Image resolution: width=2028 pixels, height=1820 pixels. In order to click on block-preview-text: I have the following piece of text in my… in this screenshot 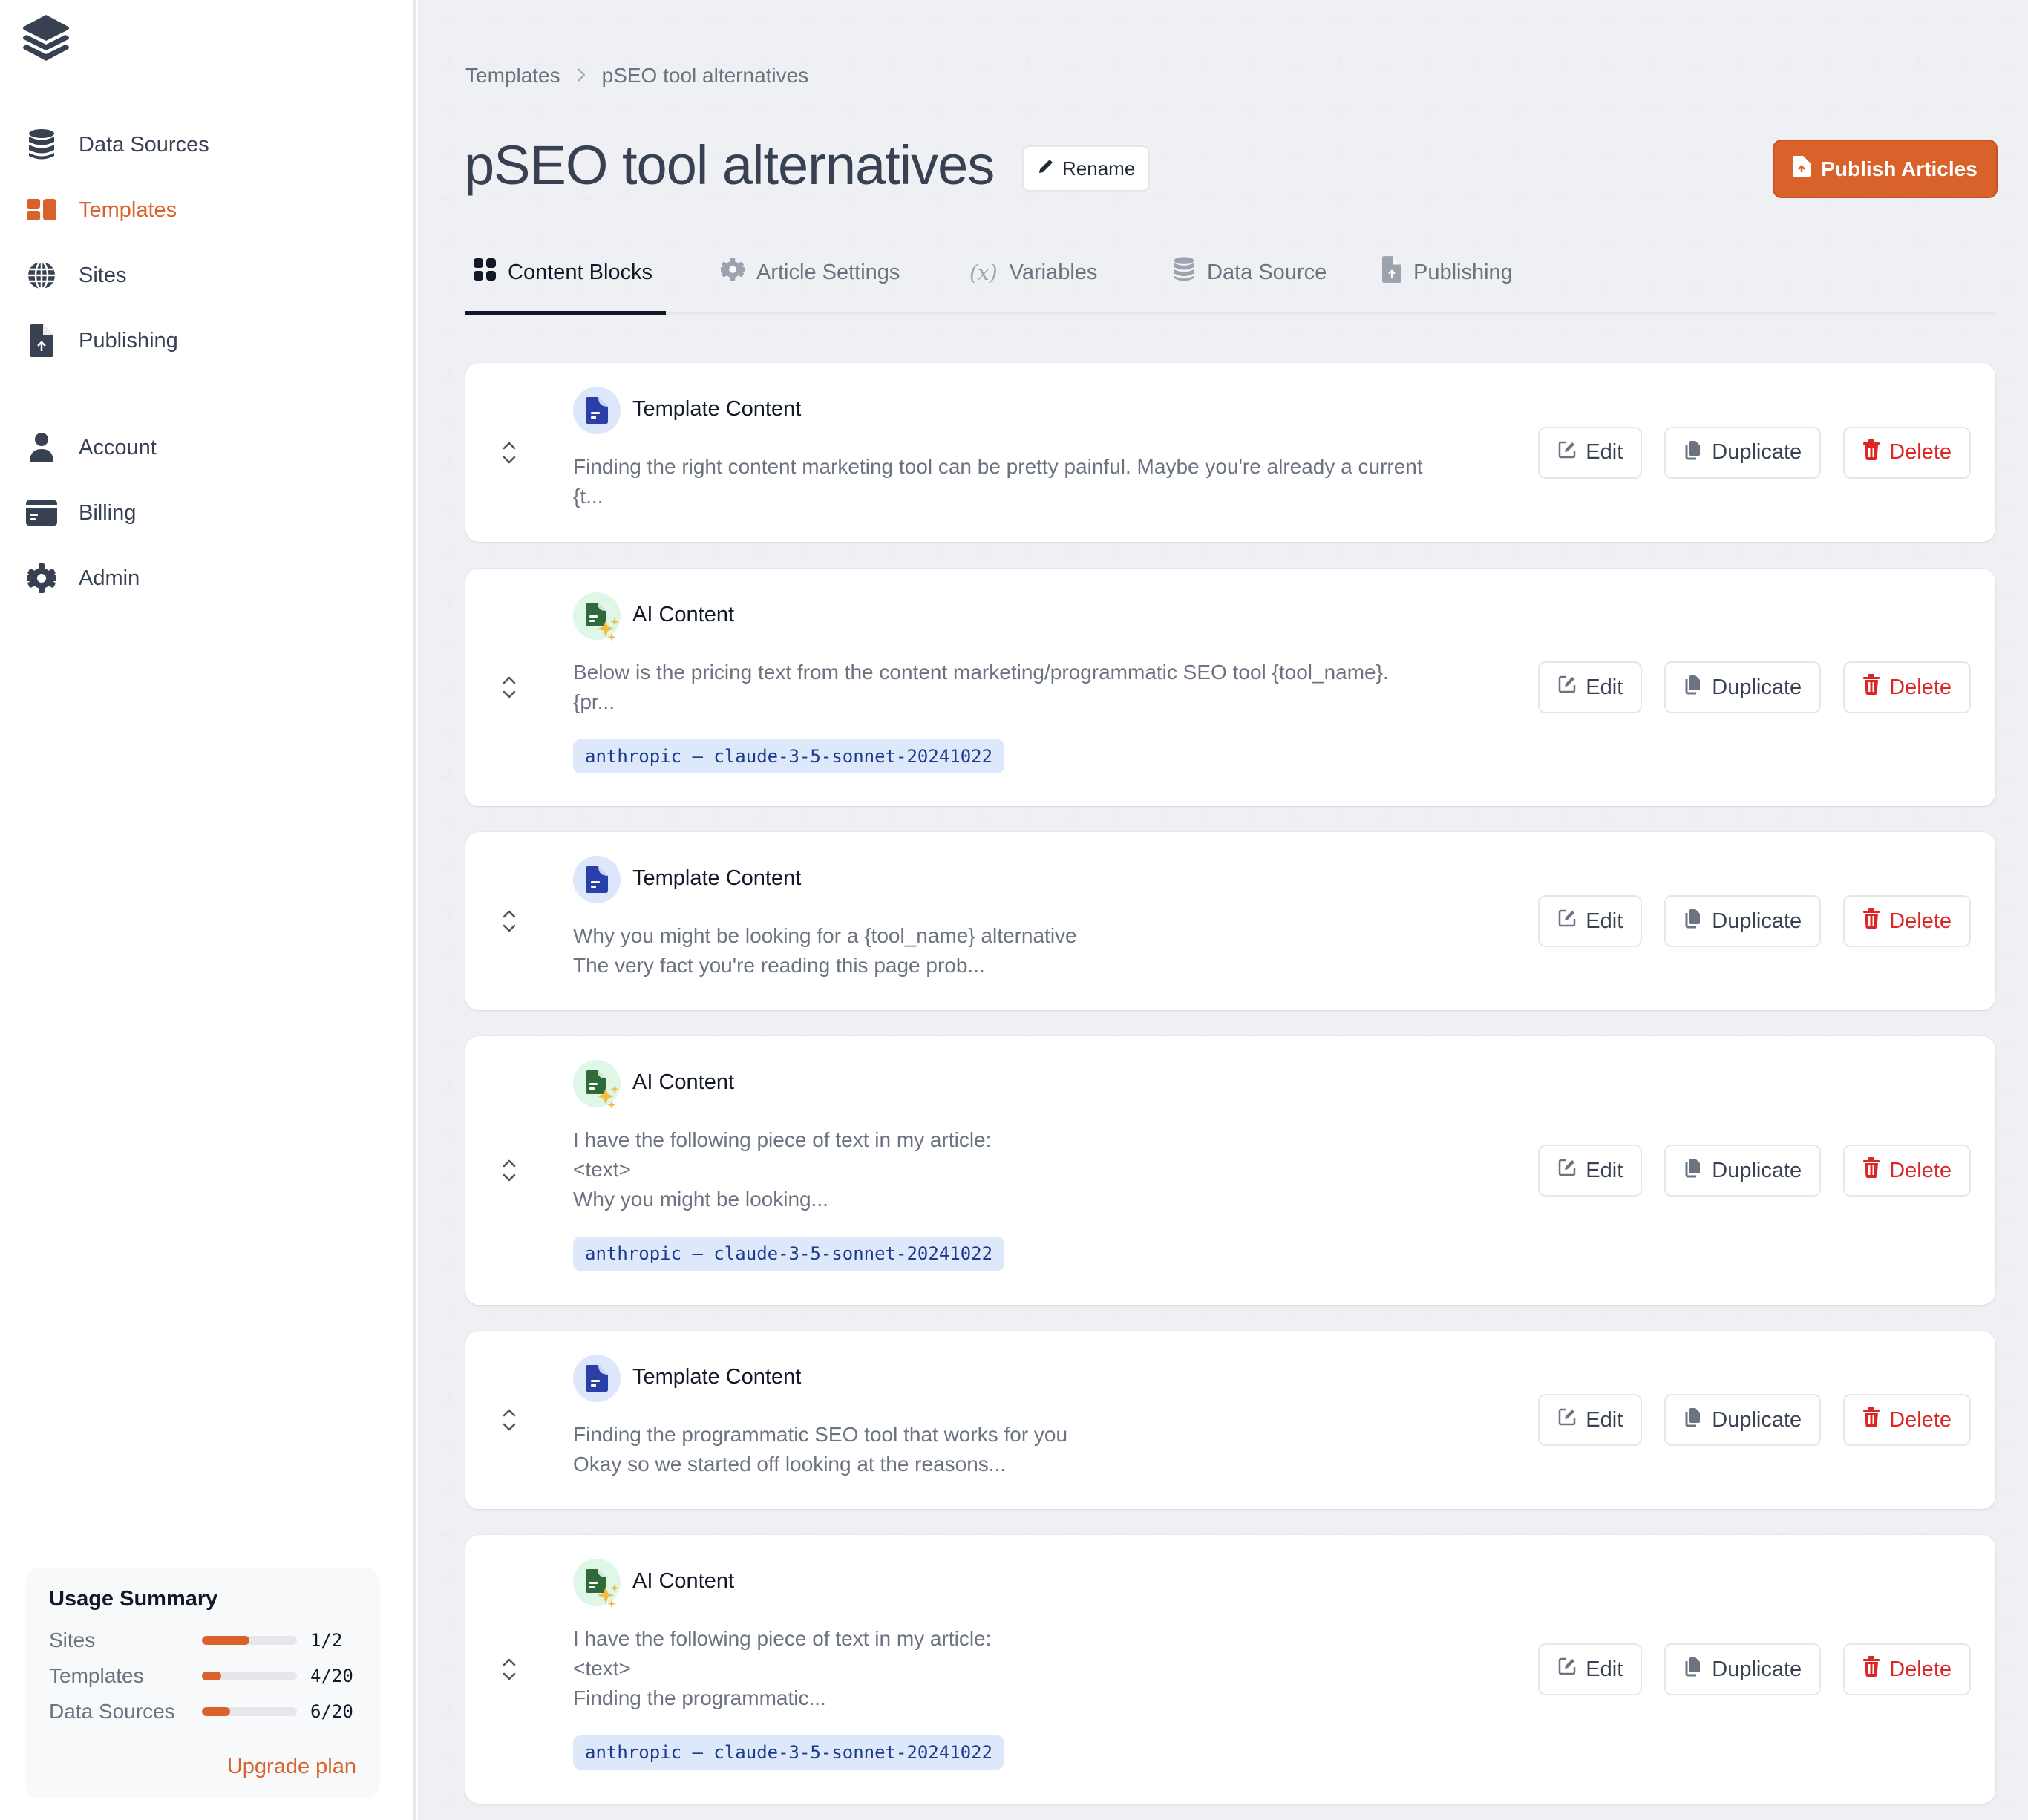, I will do `click(782, 1169)`.